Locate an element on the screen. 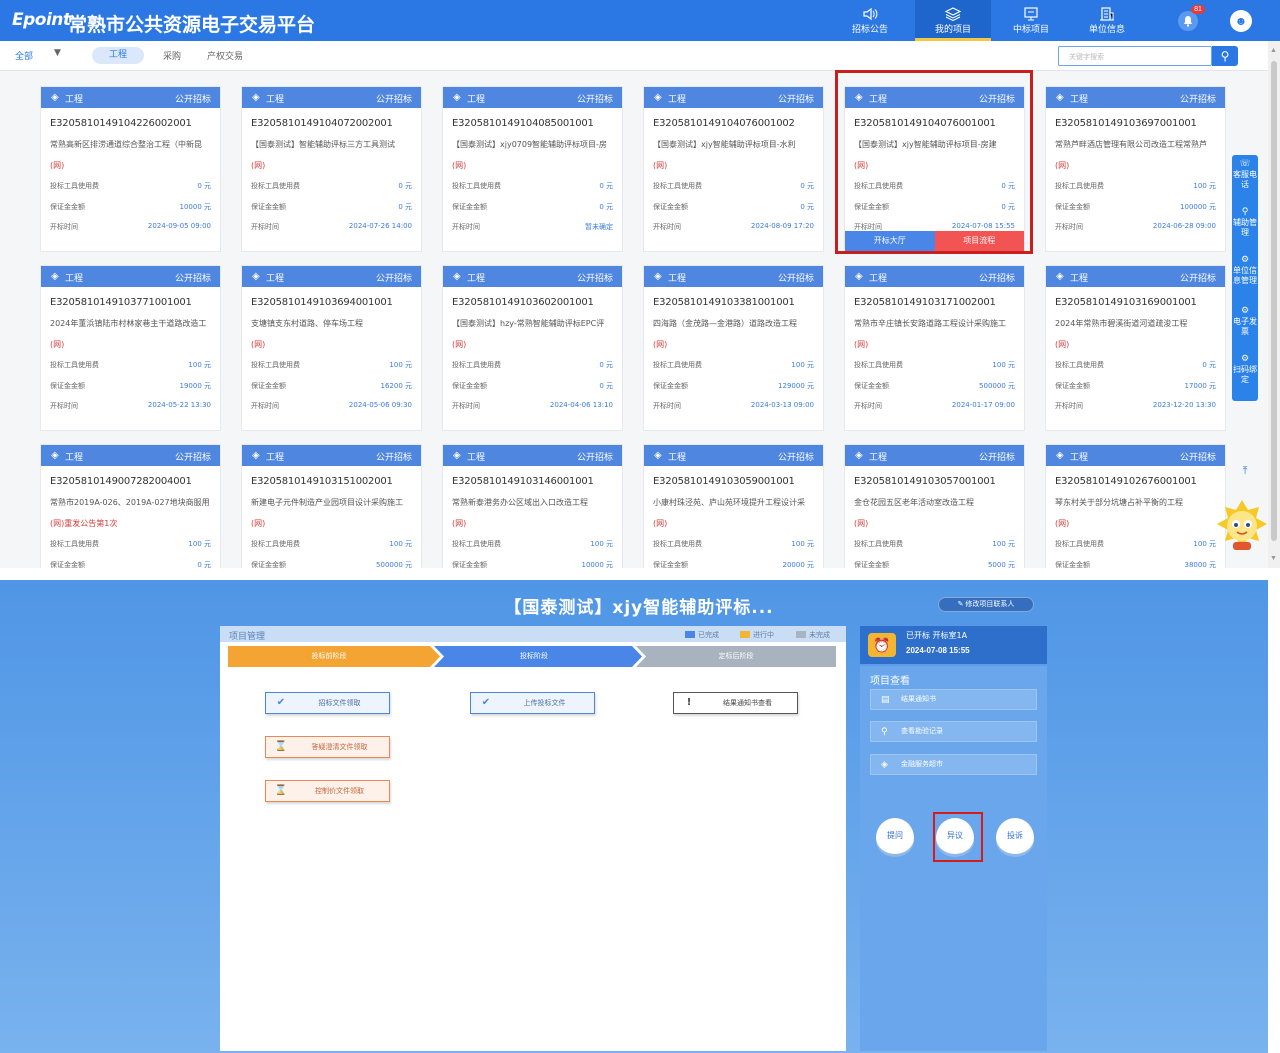 The height and width of the screenshot is (1053, 1280). ask-question-button: 提问 is located at coordinates (895, 836).